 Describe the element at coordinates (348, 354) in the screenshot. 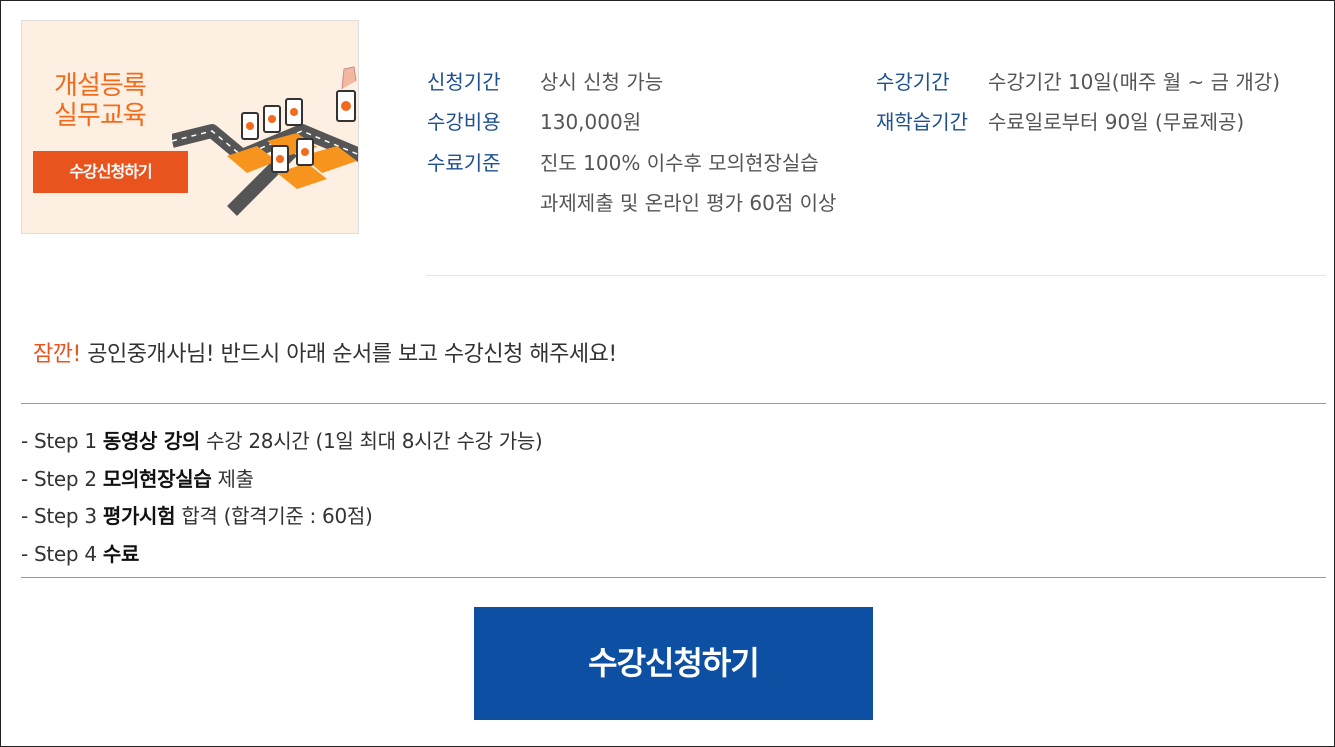

I see `notice-text: 공인중개사님! 반드시 아래 순서를 보고 수강신청 해주세요!` at that location.